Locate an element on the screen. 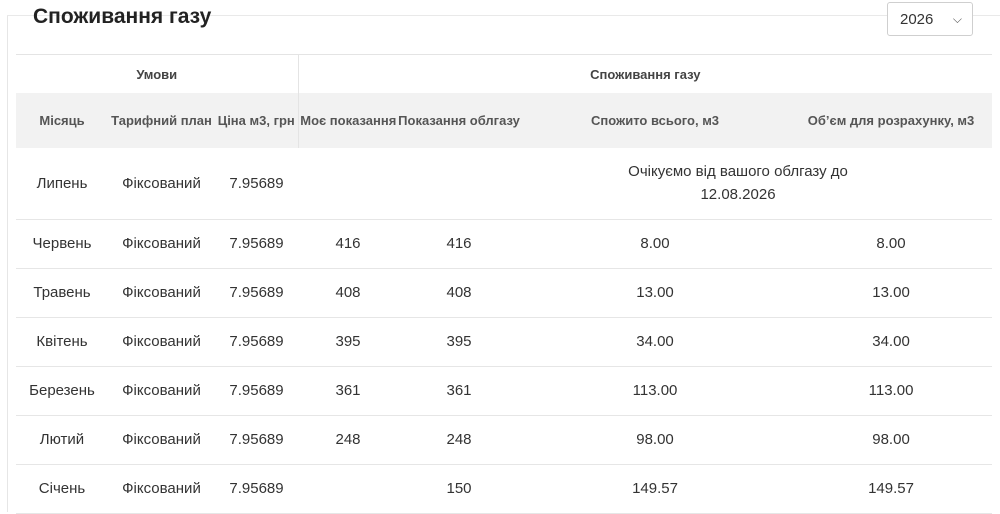 The width and height of the screenshot is (1000, 514). cell-meter-reading: 408 is located at coordinates (459, 293).